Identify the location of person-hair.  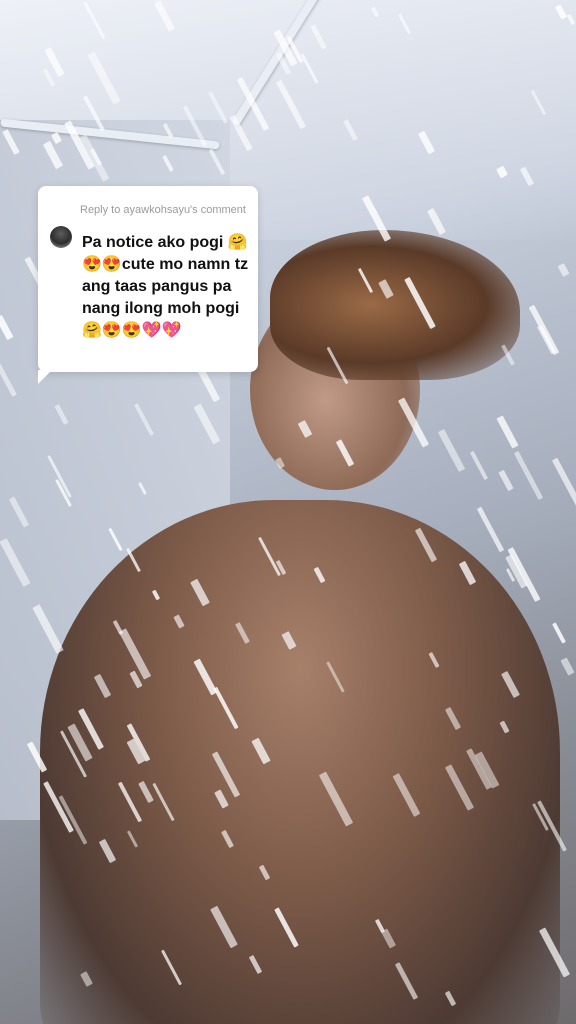
(395, 305).